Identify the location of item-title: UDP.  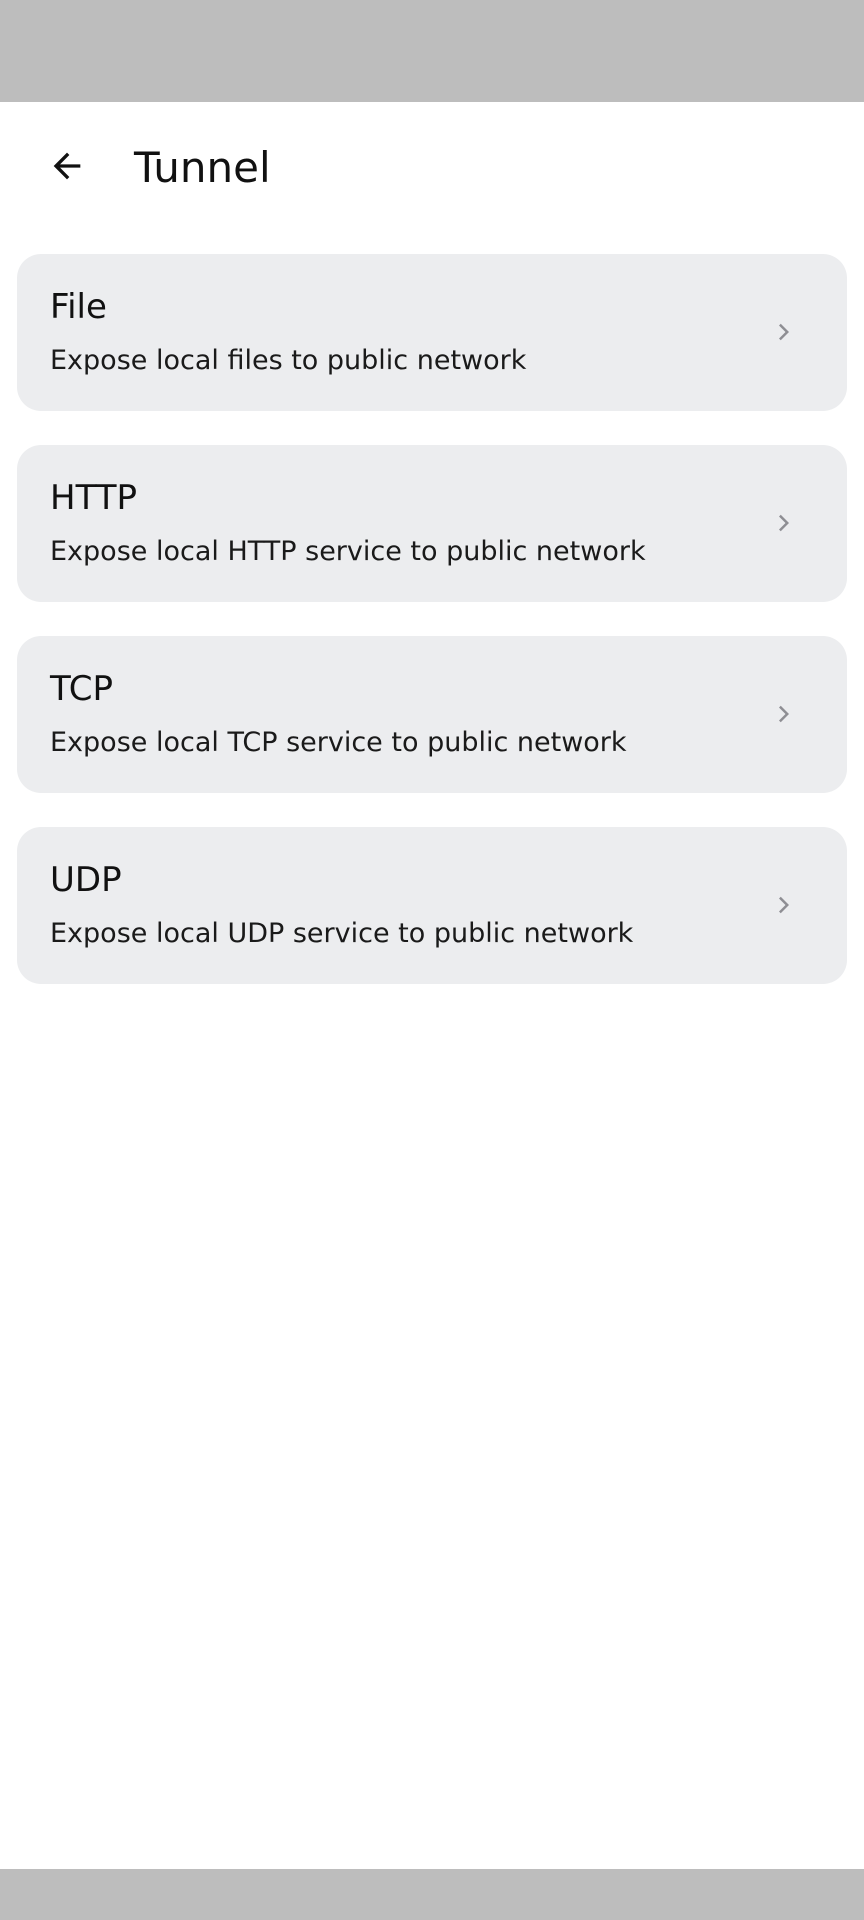
(86, 880).